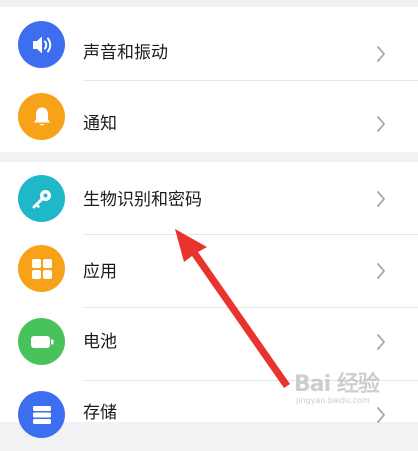  I want to click on storage-icon, so click(41, 414).